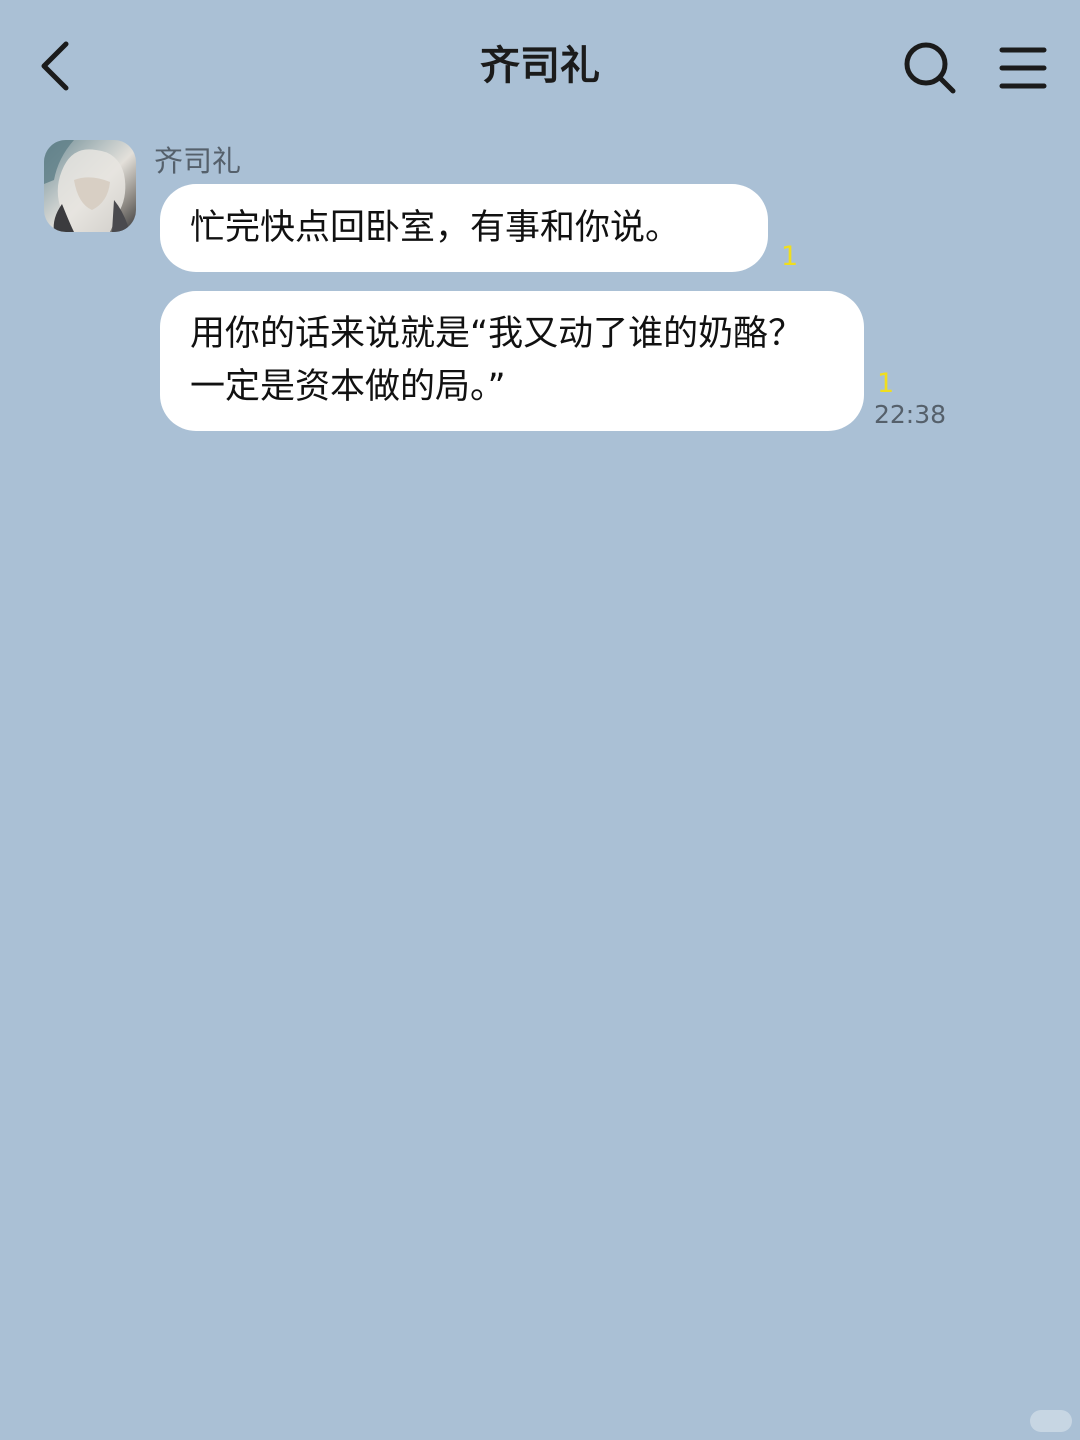 The height and width of the screenshot is (1440, 1080). I want to click on back-button, so click(58, 65).